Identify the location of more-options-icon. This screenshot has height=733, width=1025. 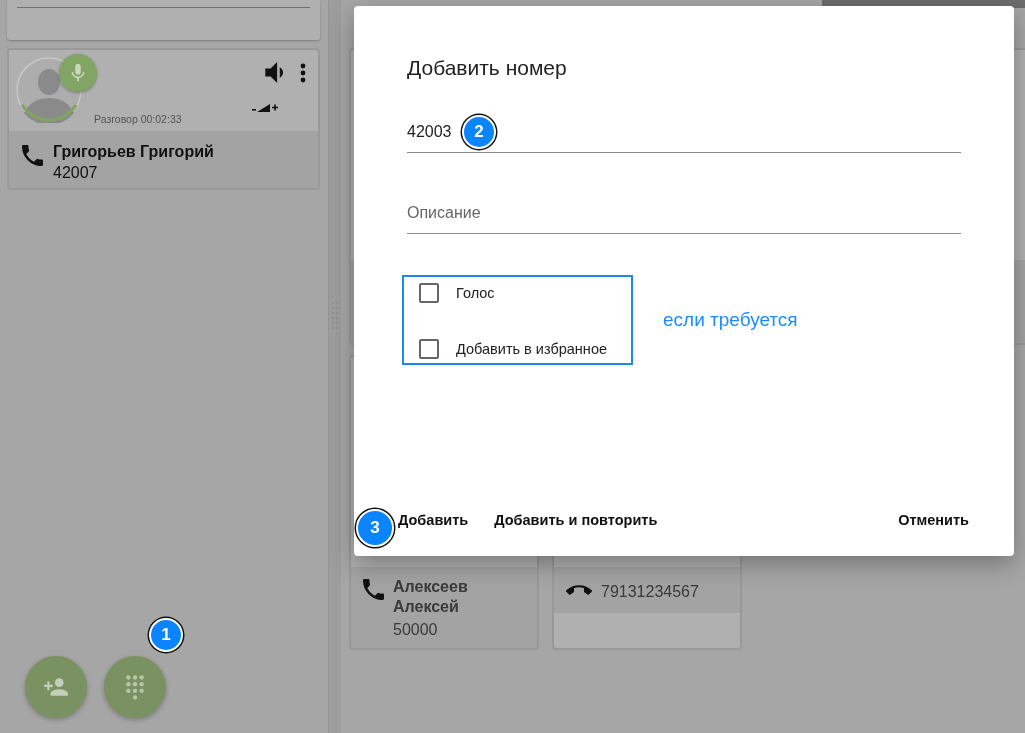
(303, 72).